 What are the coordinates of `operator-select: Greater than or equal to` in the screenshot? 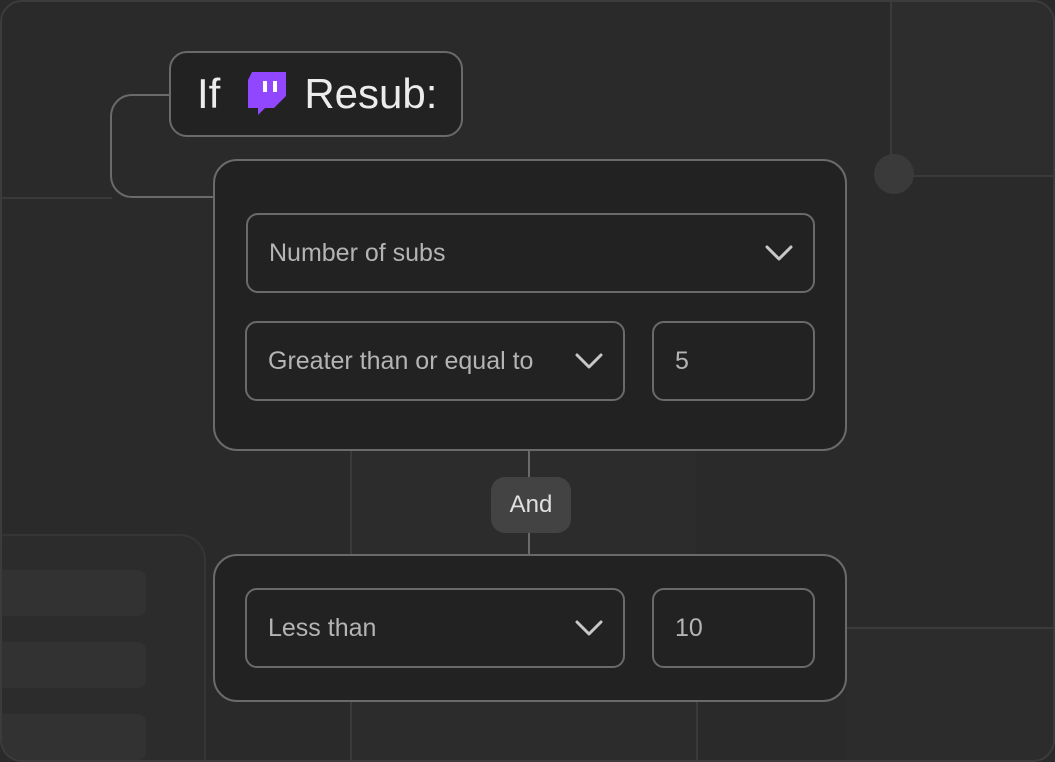 It's located at (435, 361).